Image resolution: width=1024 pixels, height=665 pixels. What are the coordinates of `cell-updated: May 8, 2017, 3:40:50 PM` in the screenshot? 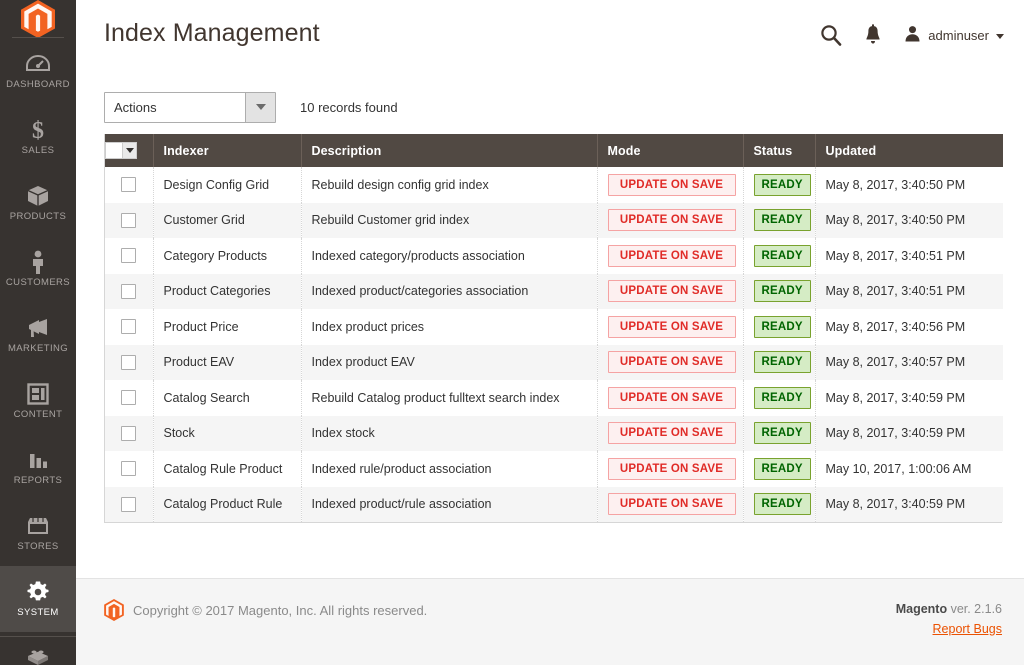 It's located at (909, 185).